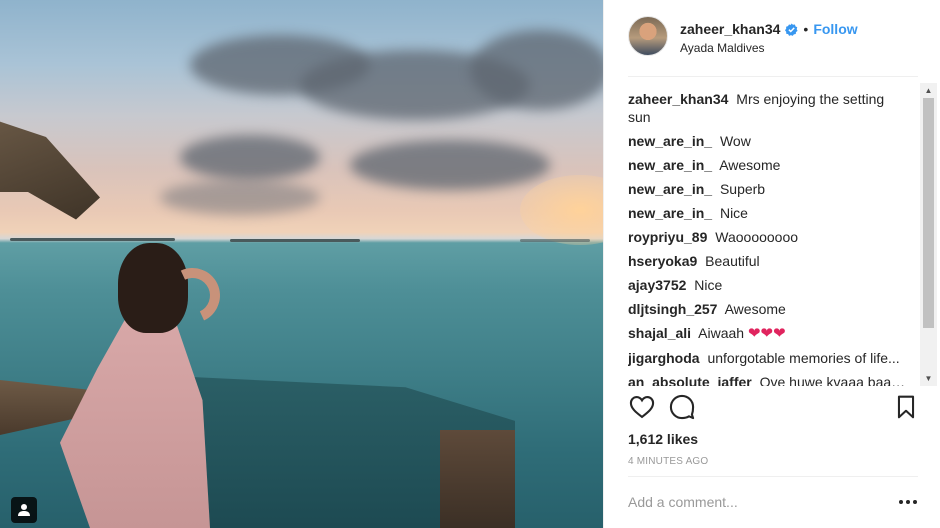 This screenshot has height=528, width=940. Describe the element at coordinates (757, 237) in the screenshot. I see `comment-text: Waoooooooo` at that location.